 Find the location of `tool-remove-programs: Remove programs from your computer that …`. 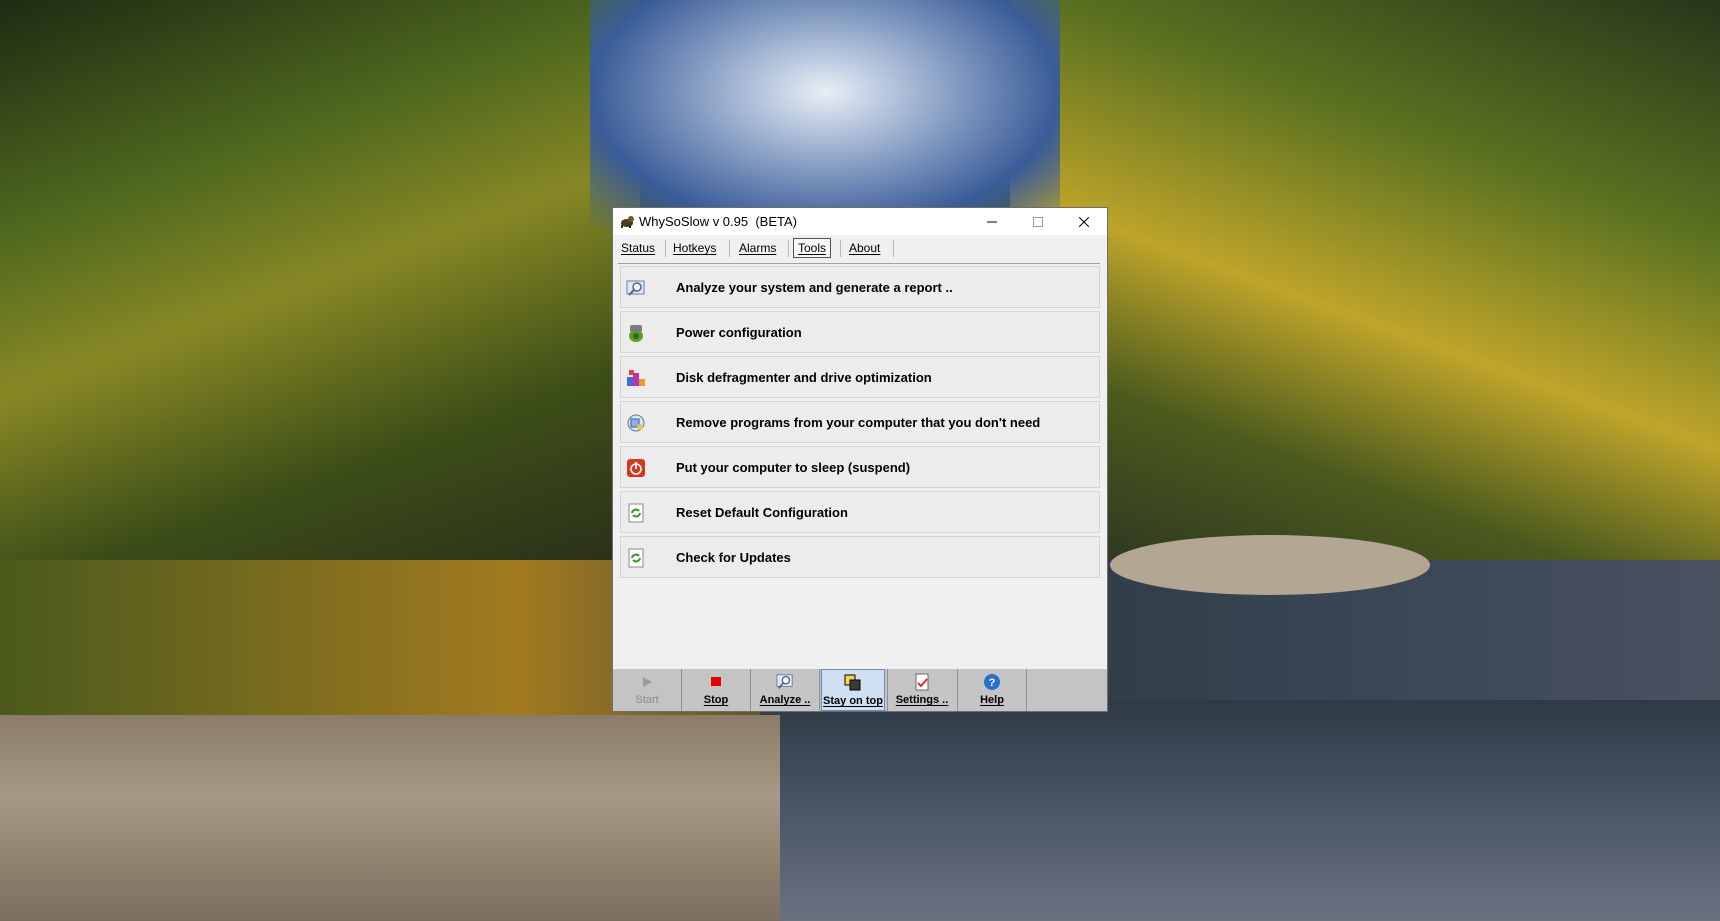

tool-remove-programs: Remove programs from your computer that … is located at coordinates (860, 422).